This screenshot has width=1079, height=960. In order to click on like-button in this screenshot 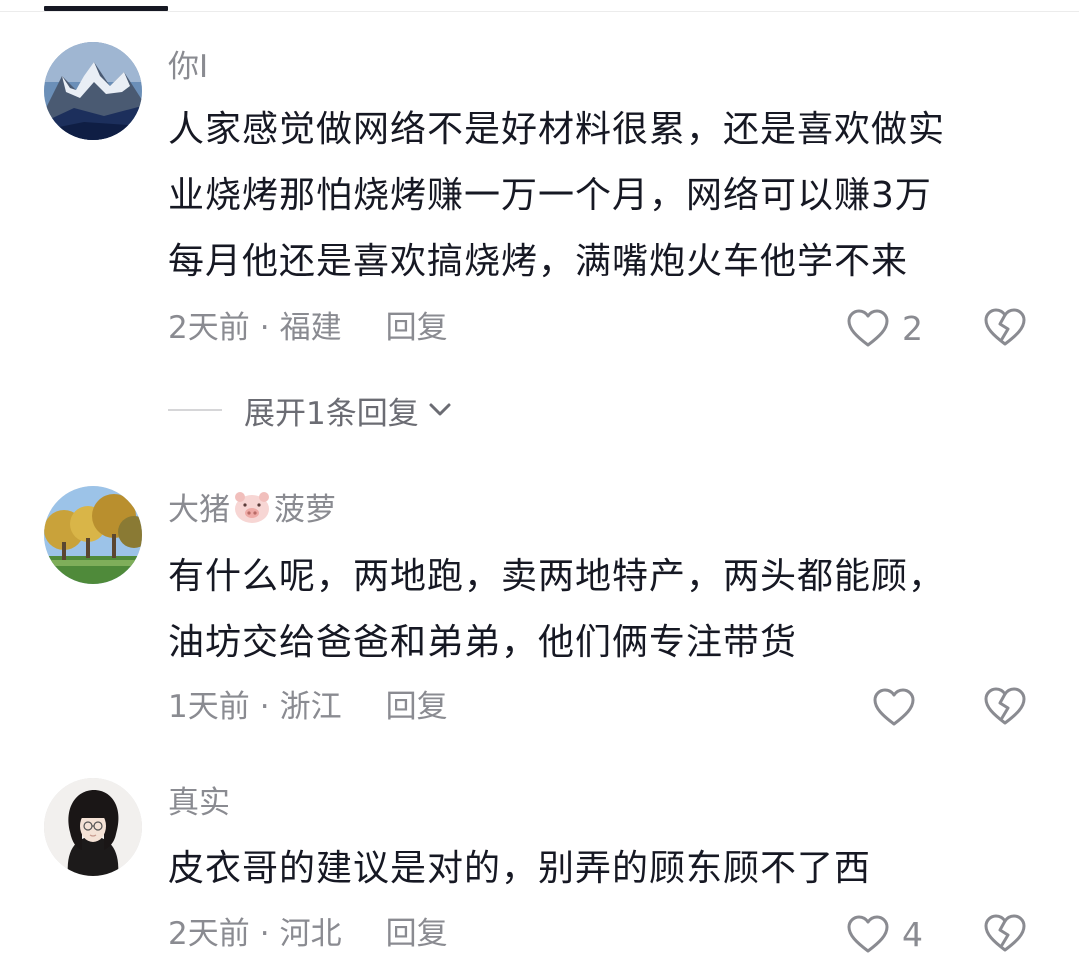, I will do `click(894, 707)`.